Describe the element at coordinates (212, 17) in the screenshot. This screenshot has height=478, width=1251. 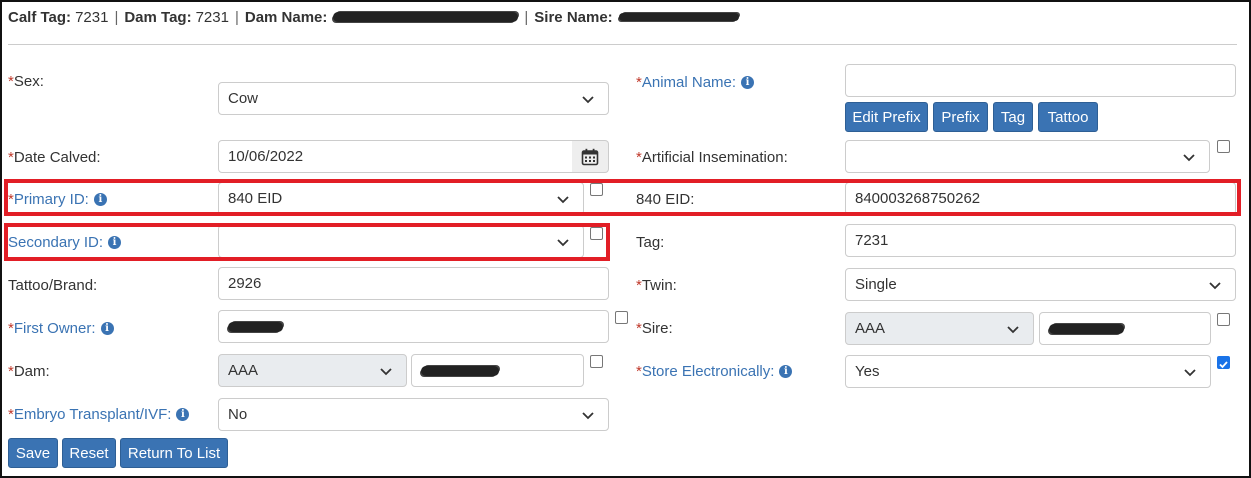
I see `dam-tag-value: 7231` at that location.